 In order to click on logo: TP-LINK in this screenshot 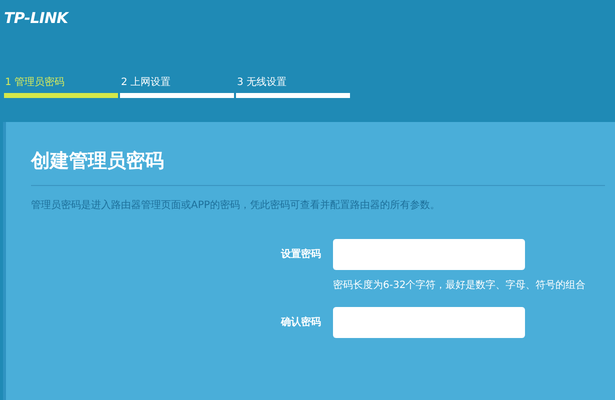, I will do `click(36, 18)`.